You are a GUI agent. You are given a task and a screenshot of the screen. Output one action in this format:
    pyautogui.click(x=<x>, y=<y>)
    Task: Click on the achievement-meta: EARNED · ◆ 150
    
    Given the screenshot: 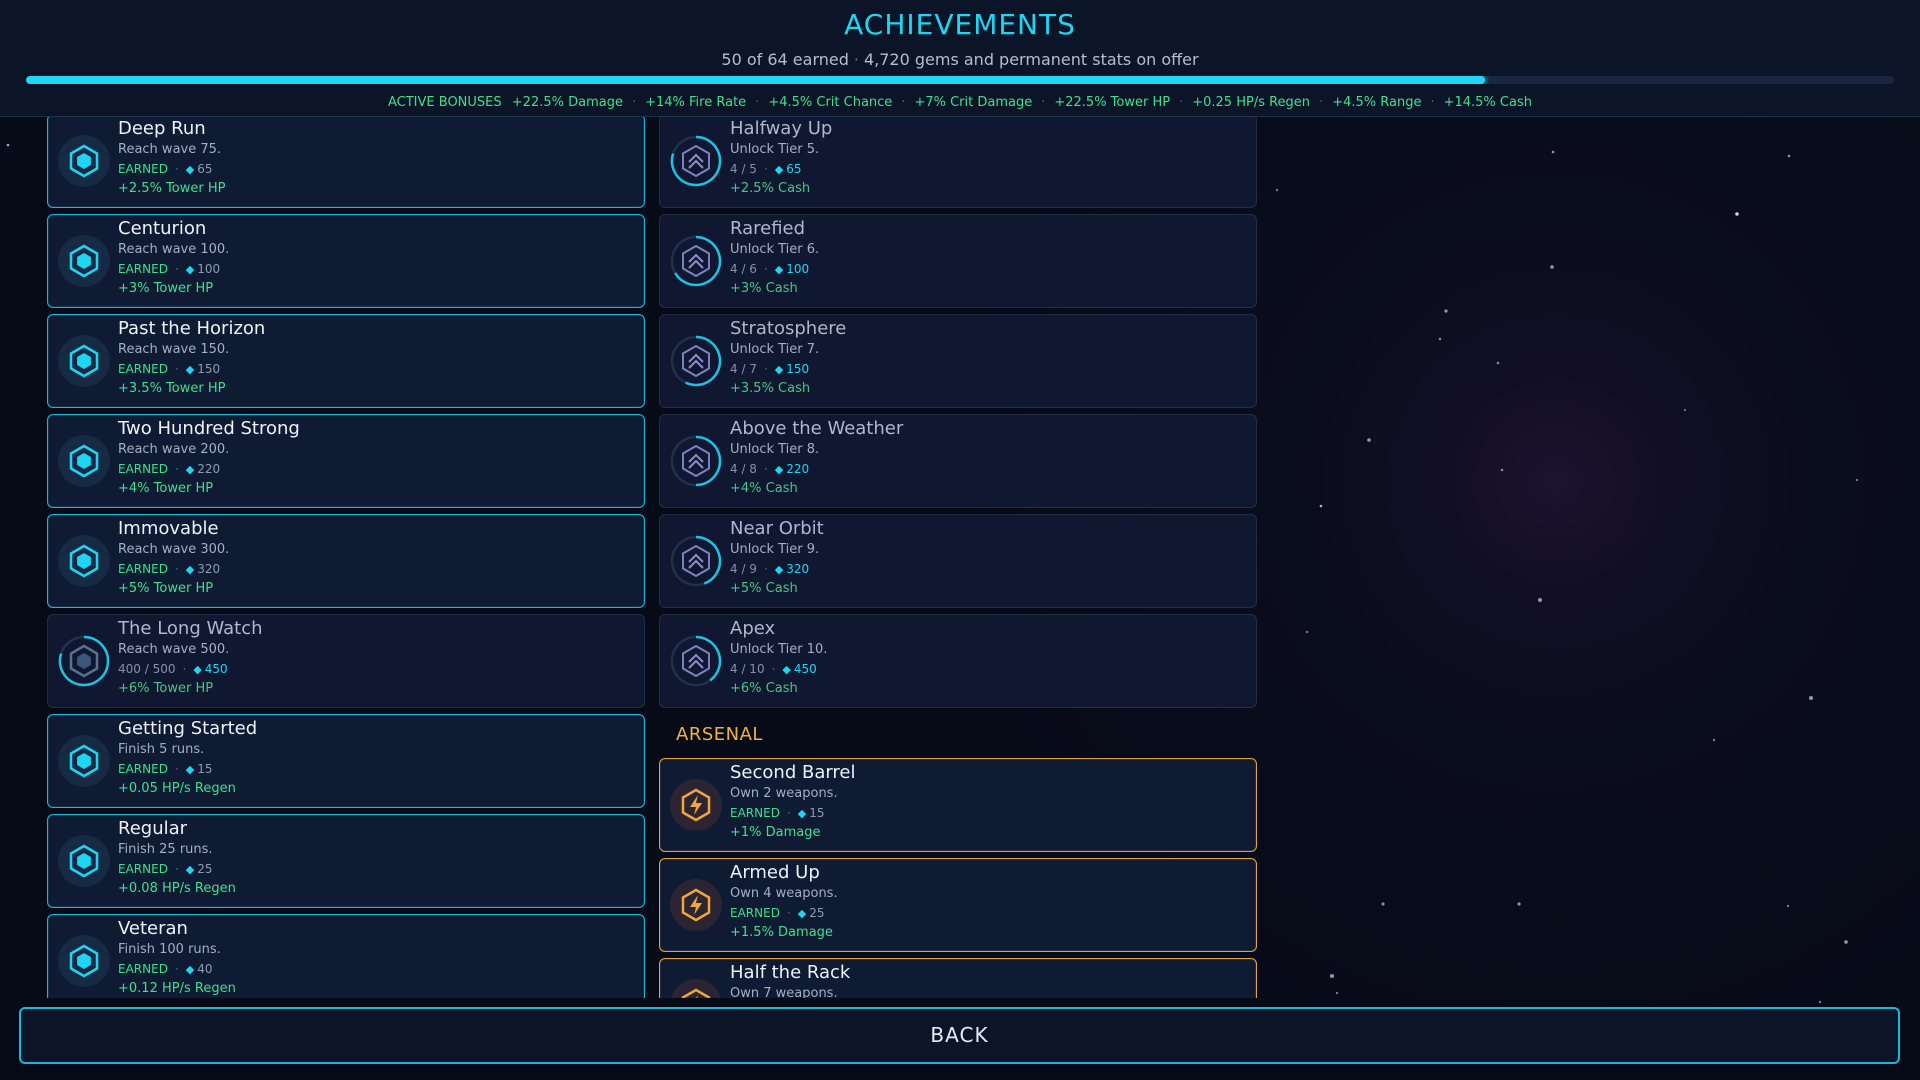 What is the action you would take?
    pyautogui.click(x=169, y=369)
    